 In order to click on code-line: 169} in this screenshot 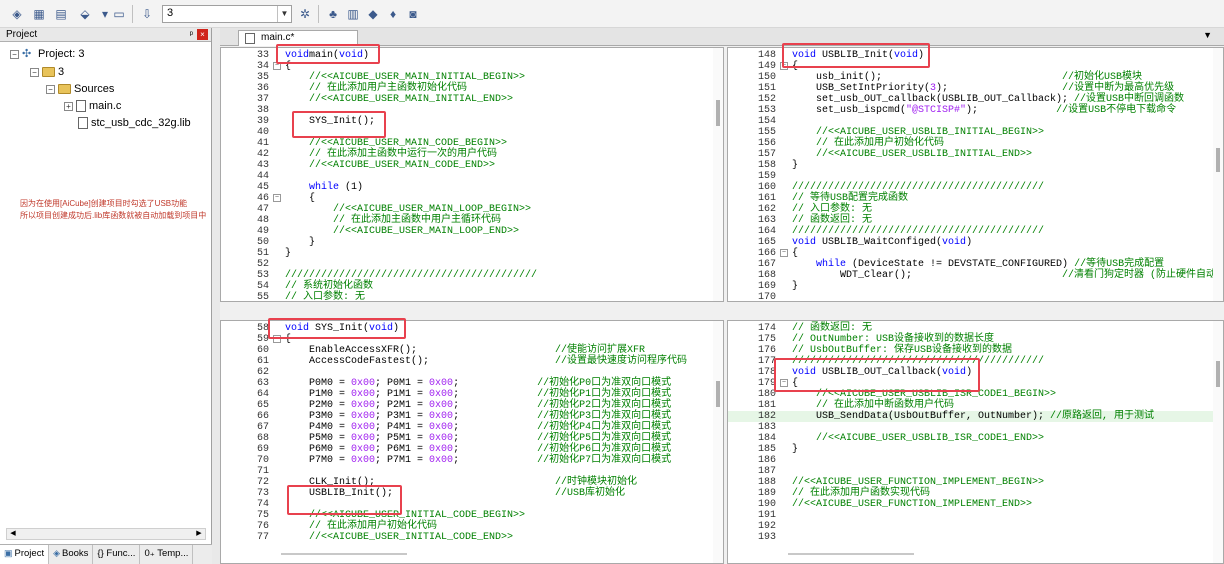, I will do `click(975, 286)`.